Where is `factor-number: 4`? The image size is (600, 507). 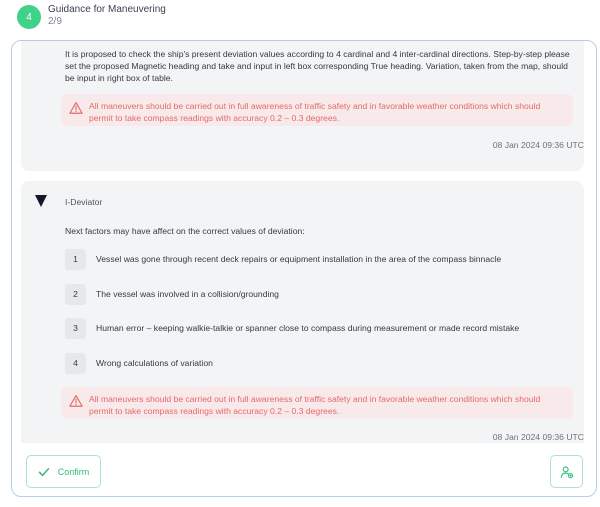
factor-number: 4 is located at coordinates (75, 363).